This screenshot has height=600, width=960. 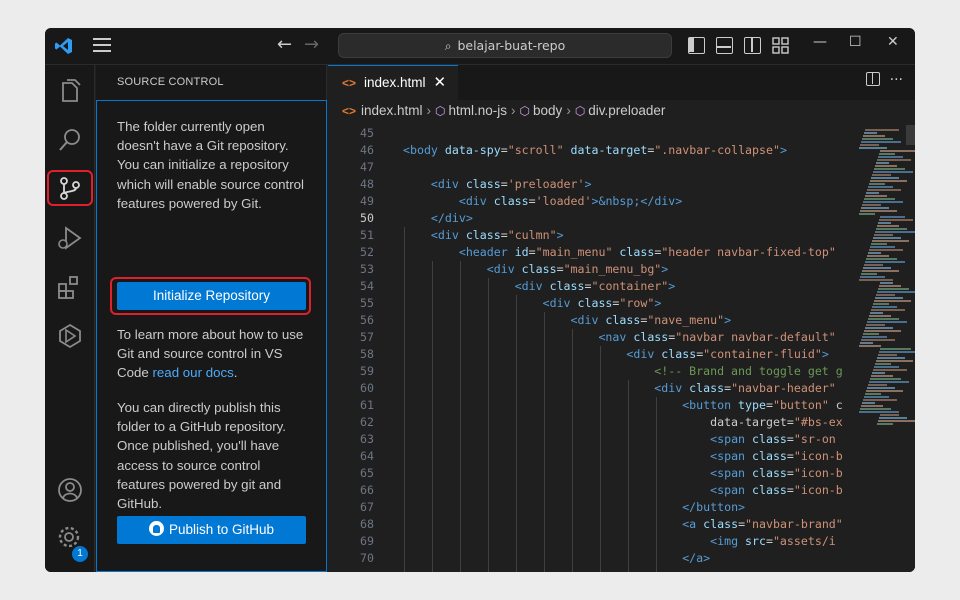 What do you see at coordinates (589, 524) in the screenshot?
I see `code-line: 68 <a class="navbar-brand"` at bounding box center [589, 524].